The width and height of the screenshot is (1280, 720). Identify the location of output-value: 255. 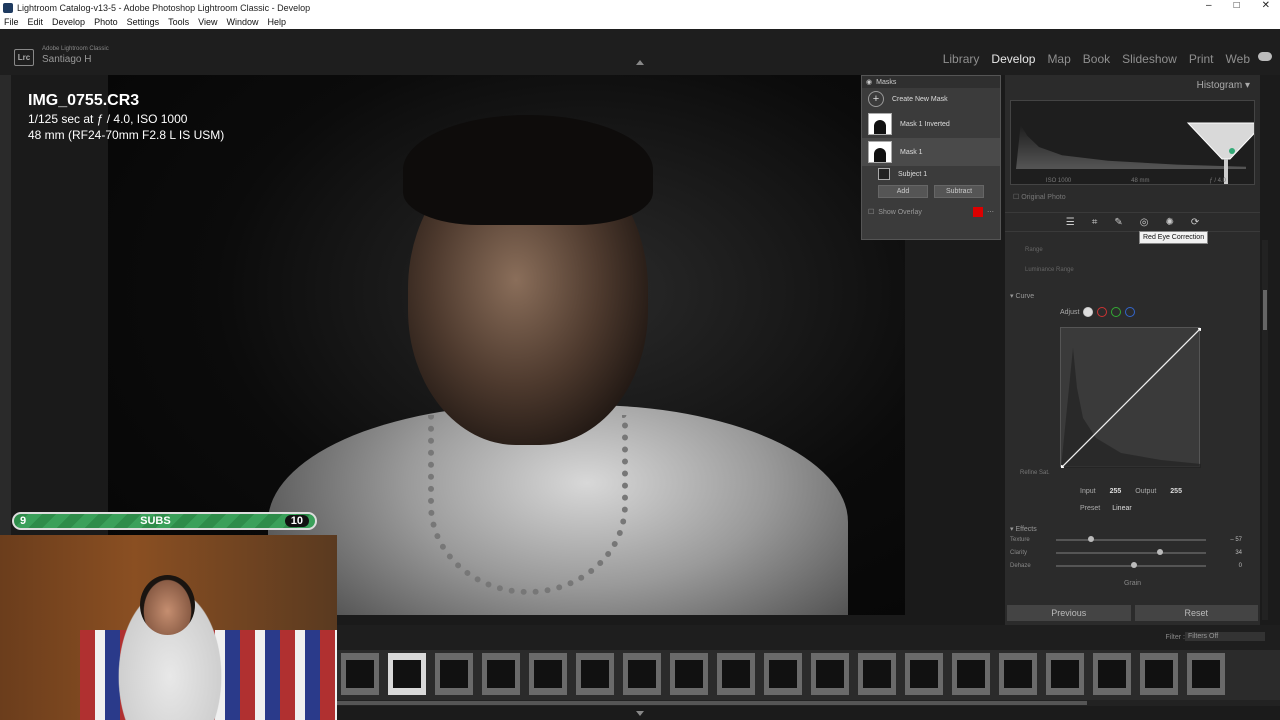
(1176, 491).